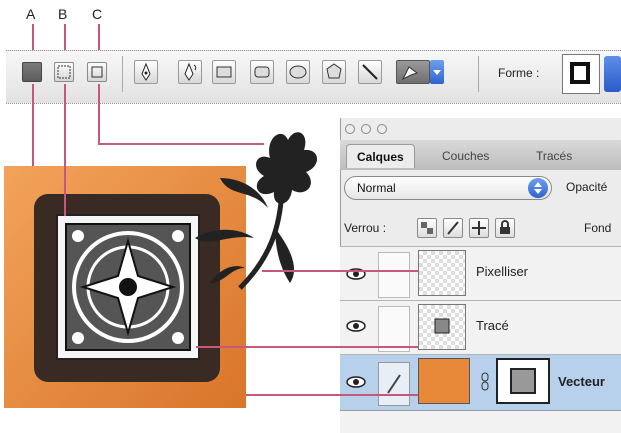  What do you see at coordinates (410, 73) in the screenshot?
I see `custom-shape-icon` at bounding box center [410, 73].